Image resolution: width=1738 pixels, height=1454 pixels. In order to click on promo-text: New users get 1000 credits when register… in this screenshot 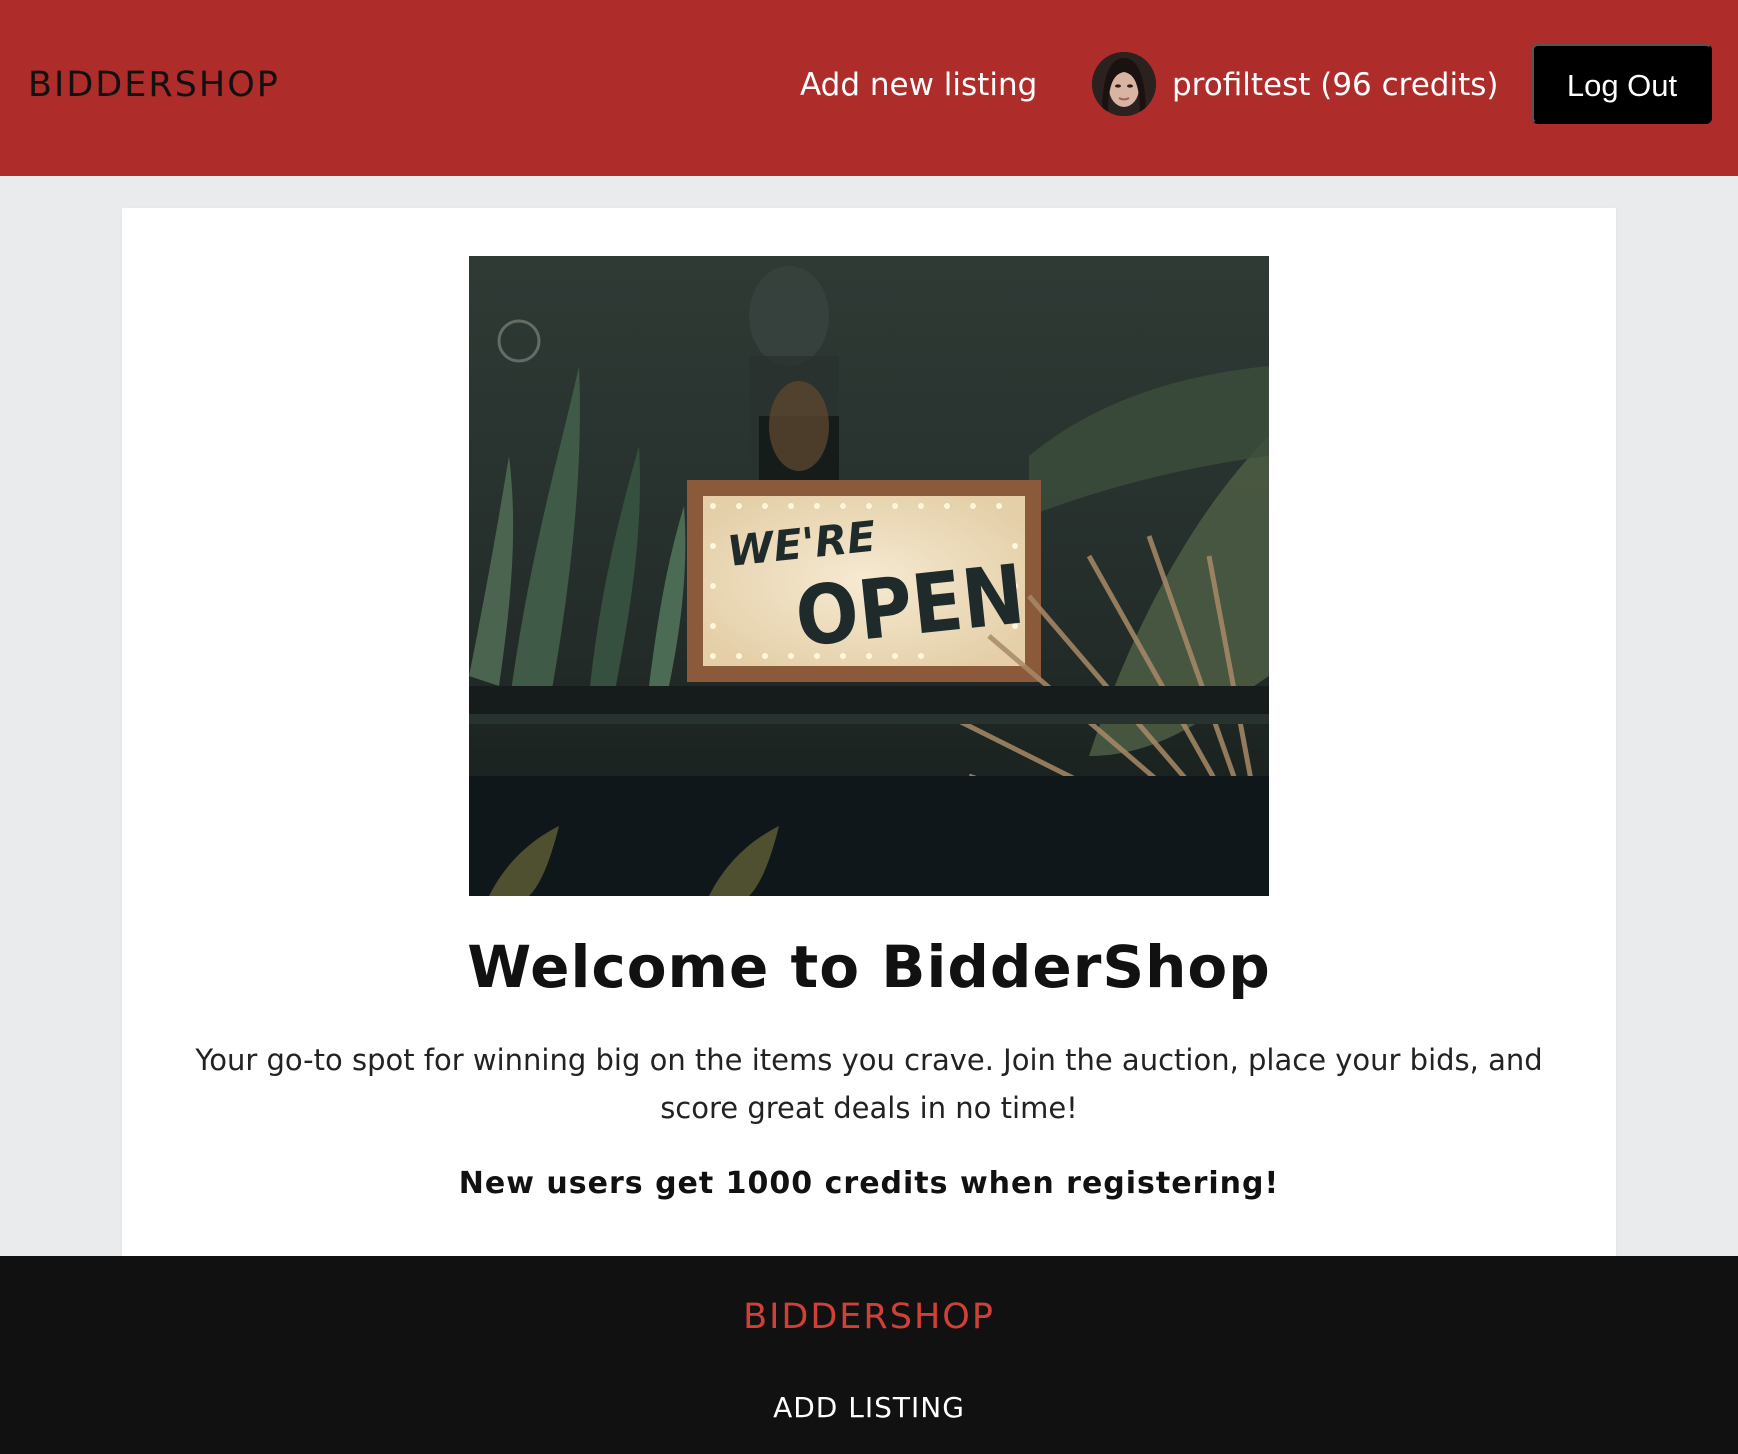, I will do `click(869, 1183)`.